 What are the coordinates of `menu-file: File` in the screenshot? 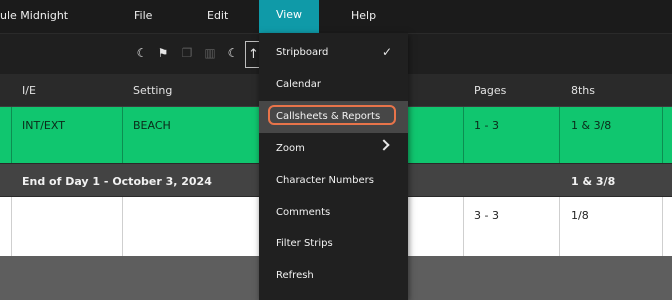 It's located at (143, 15).